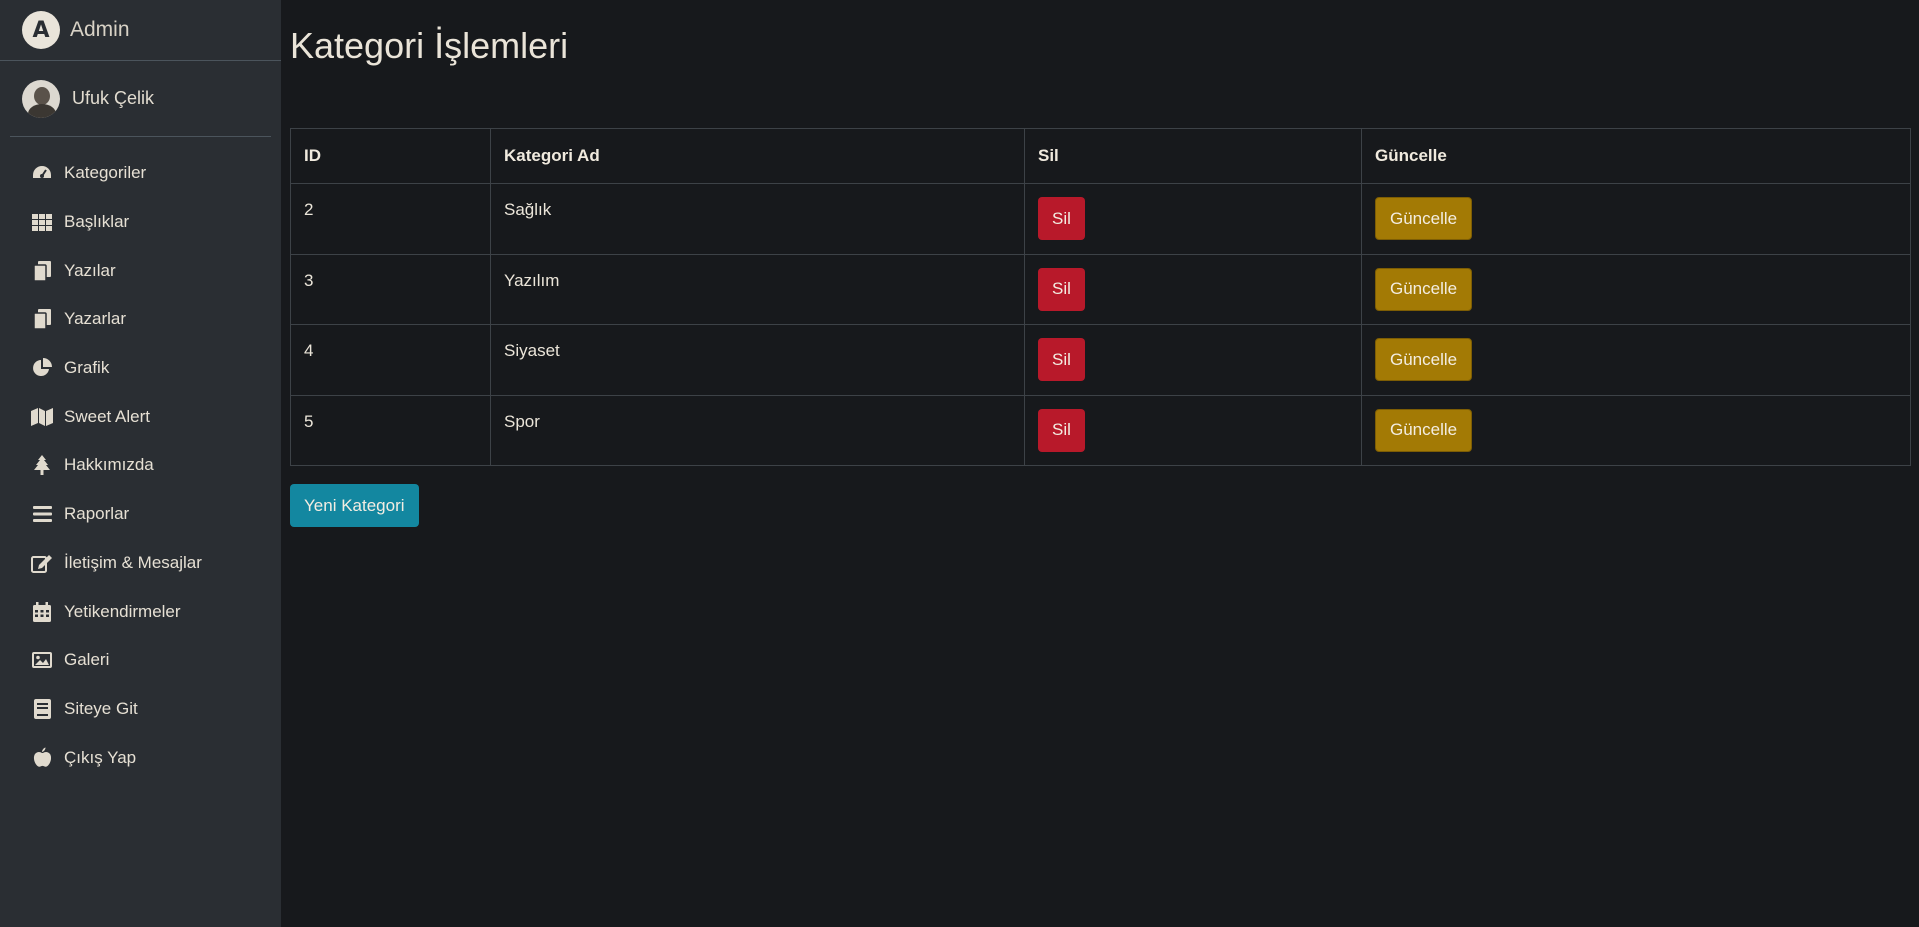  Describe the element at coordinates (122, 611) in the screenshot. I see `sidebar-item-label: Yetikendirmeler` at that location.